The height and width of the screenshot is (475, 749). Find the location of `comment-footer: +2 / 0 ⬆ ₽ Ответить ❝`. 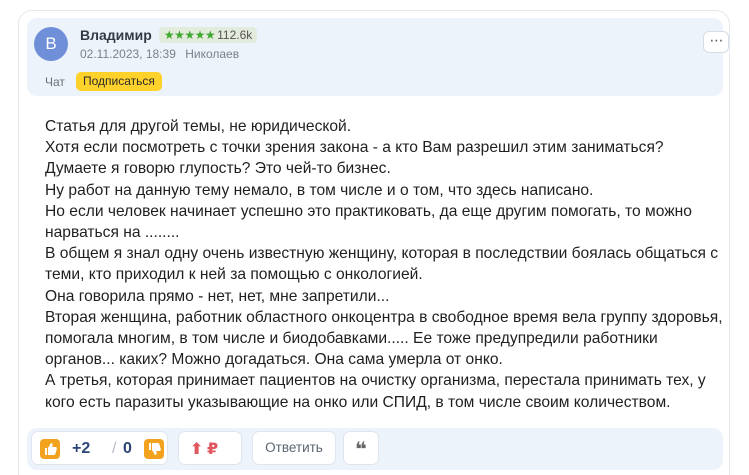

comment-footer: +2 / 0 ⬆ ₽ Ответить ❝ is located at coordinates (375, 449).